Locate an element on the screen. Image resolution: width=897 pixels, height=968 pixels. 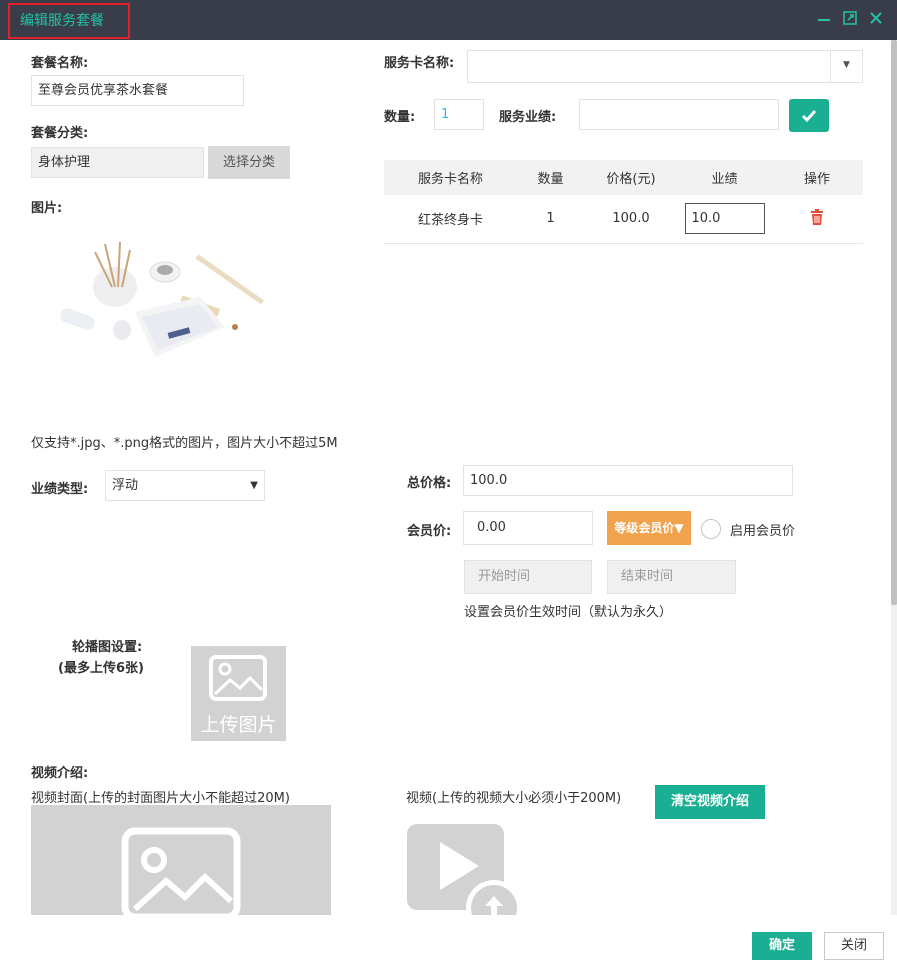
cell-action is located at coordinates (817, 219).